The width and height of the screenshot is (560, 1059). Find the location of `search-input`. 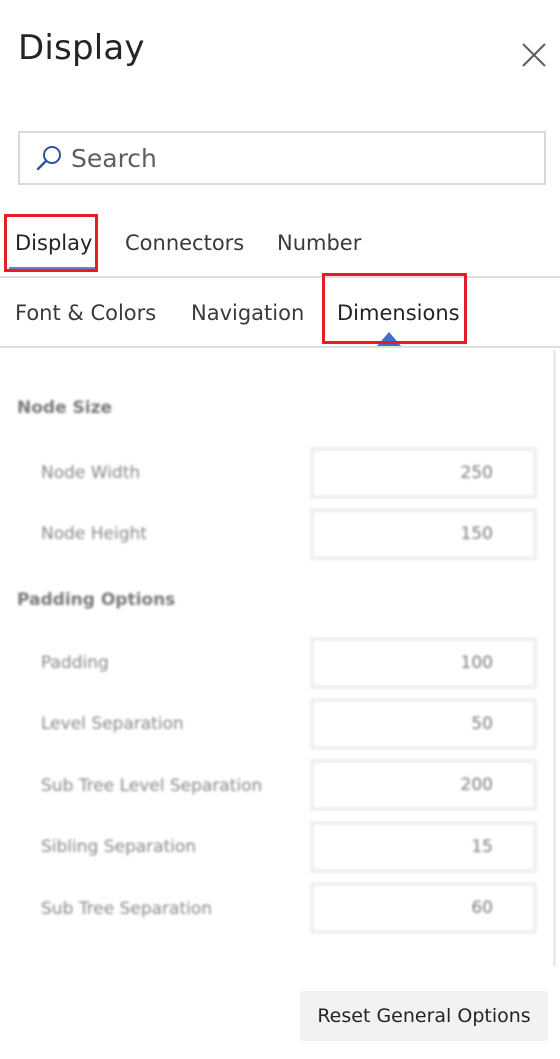

search-input is located at coordinates (281, 158).